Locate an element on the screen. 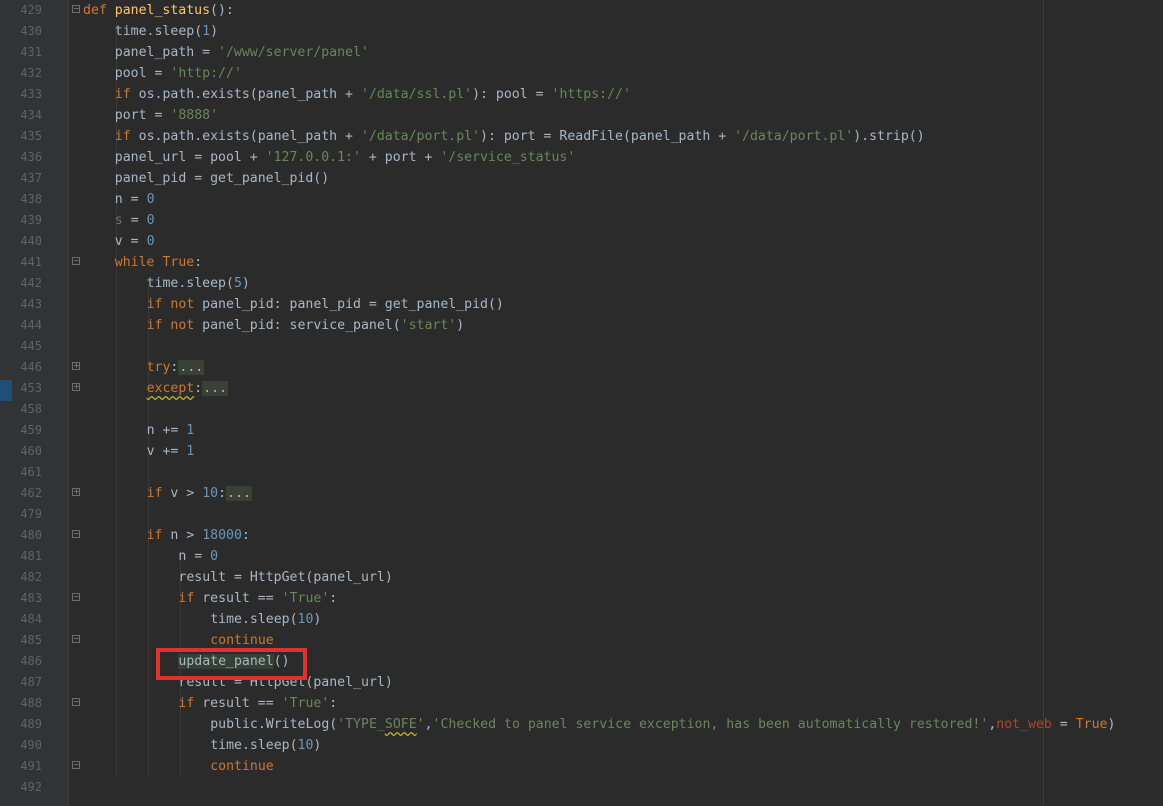 This screenshot has width=1163, height=806. code-line-432: 432 pool = 'http://' is located at coordinates (581, 73).